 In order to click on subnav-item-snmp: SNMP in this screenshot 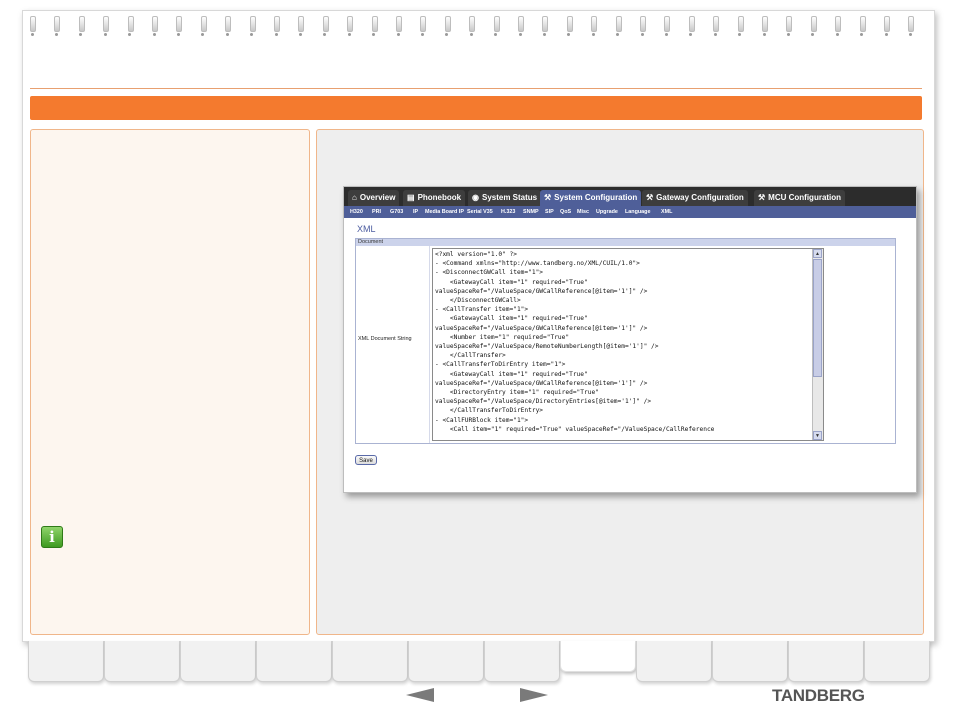, I will do `click(531, 212)`.